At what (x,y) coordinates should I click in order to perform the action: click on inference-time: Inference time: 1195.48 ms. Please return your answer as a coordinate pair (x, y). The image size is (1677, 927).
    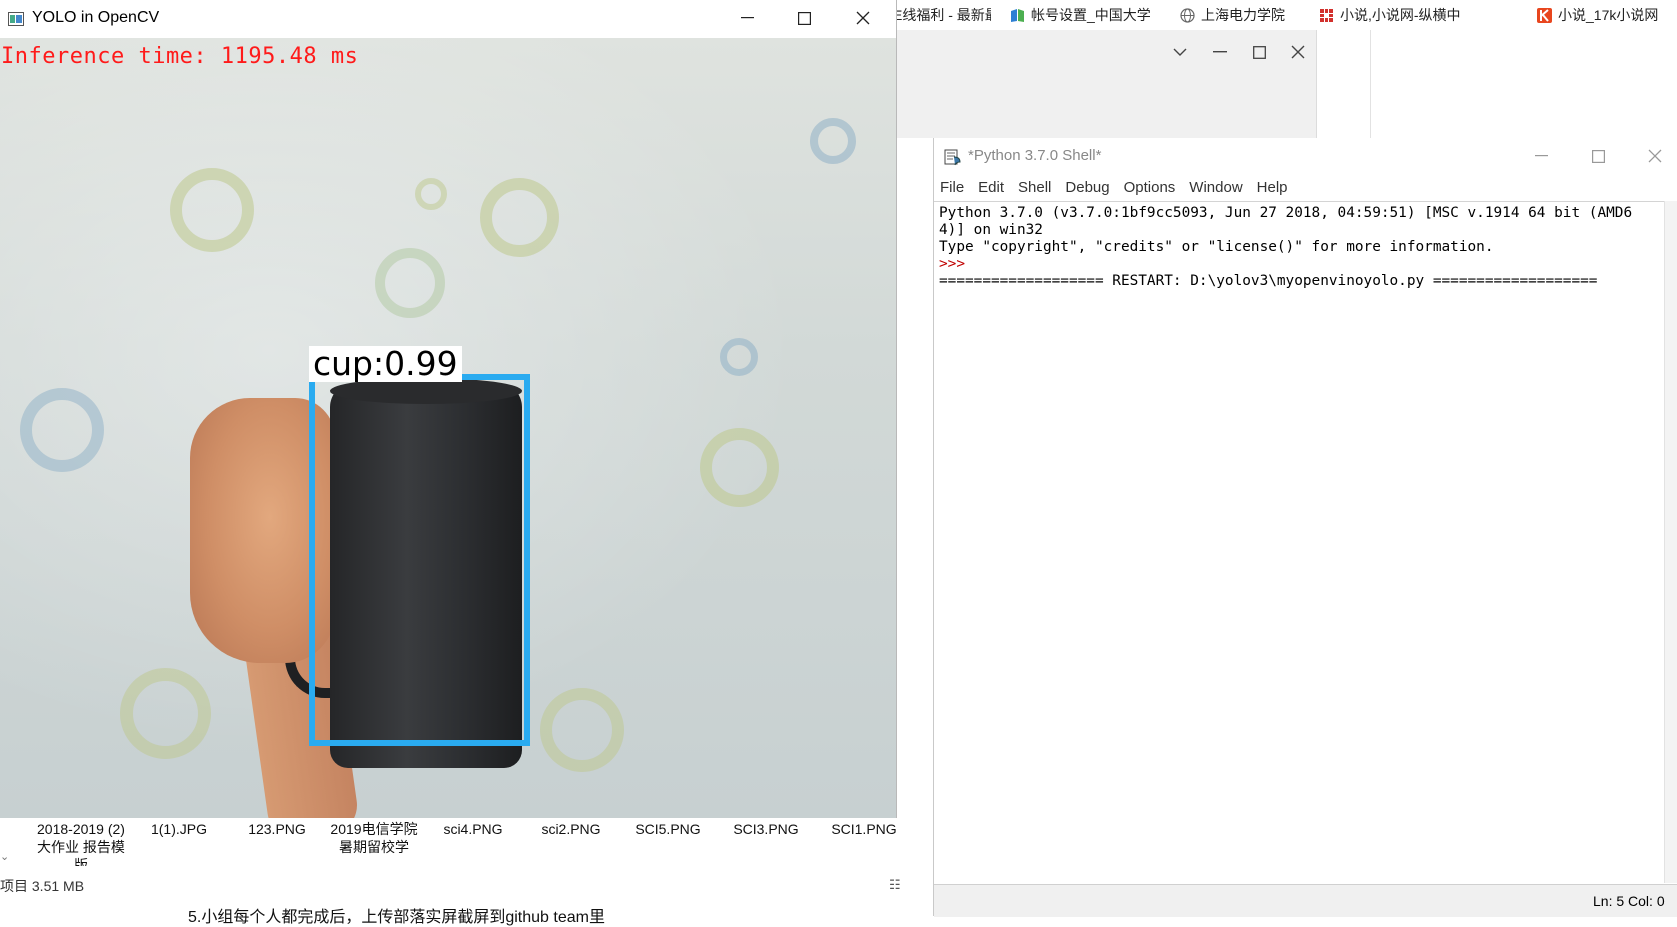
    Looking at the image, I should click on (180, 56).